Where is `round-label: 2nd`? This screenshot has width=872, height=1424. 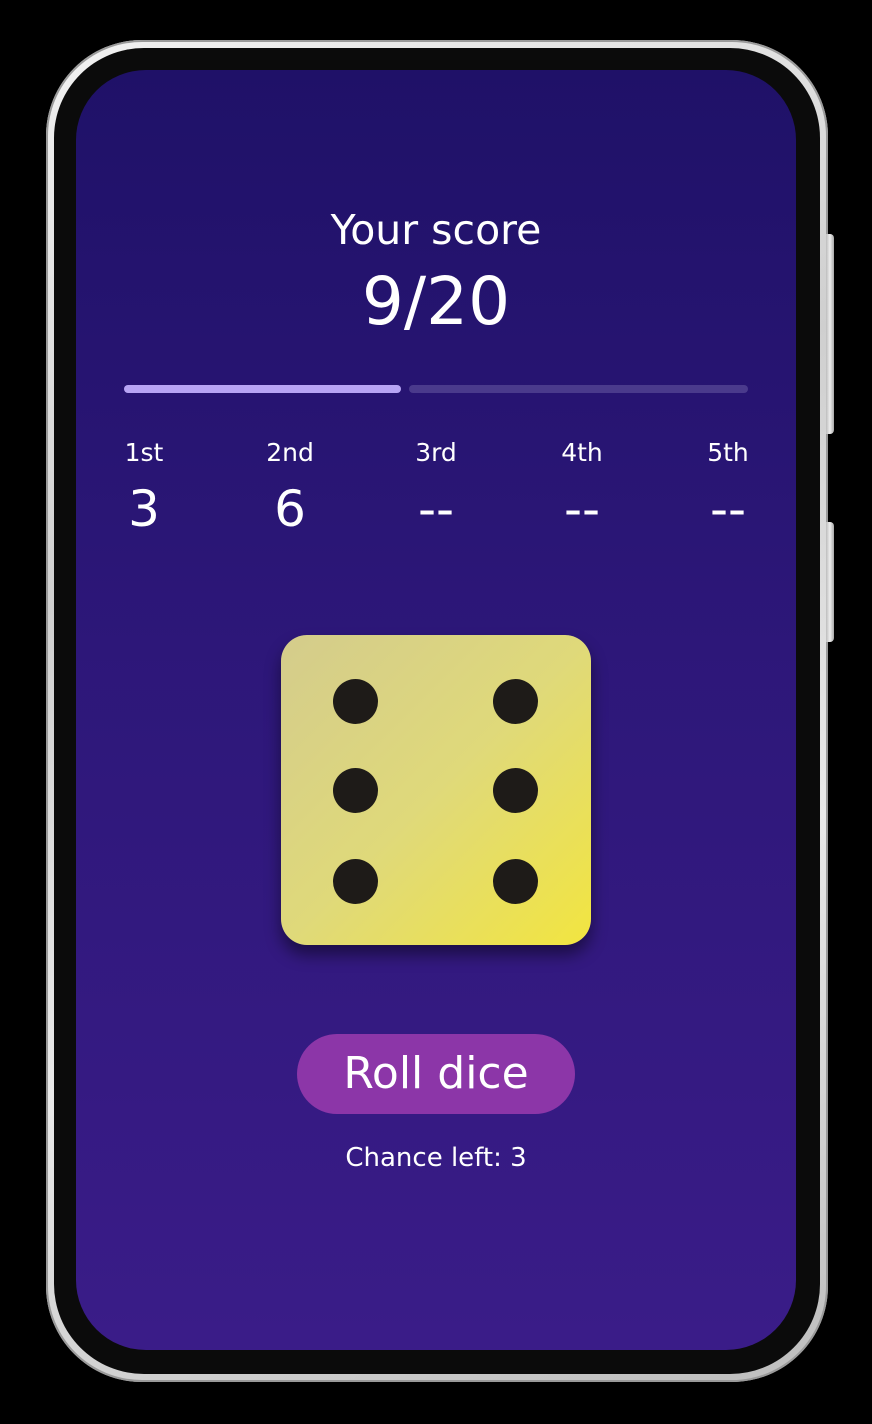
round-label: 2nd is located at coordinates (290, 452).